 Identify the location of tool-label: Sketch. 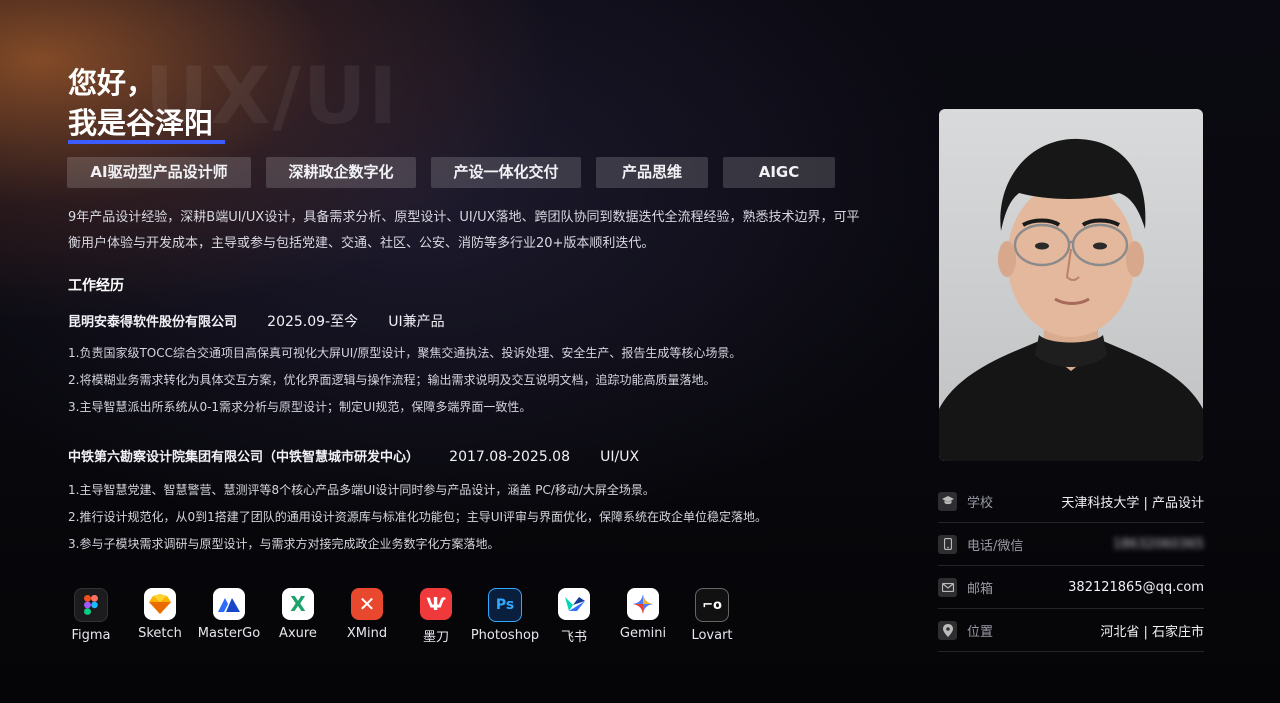
(160, 633).